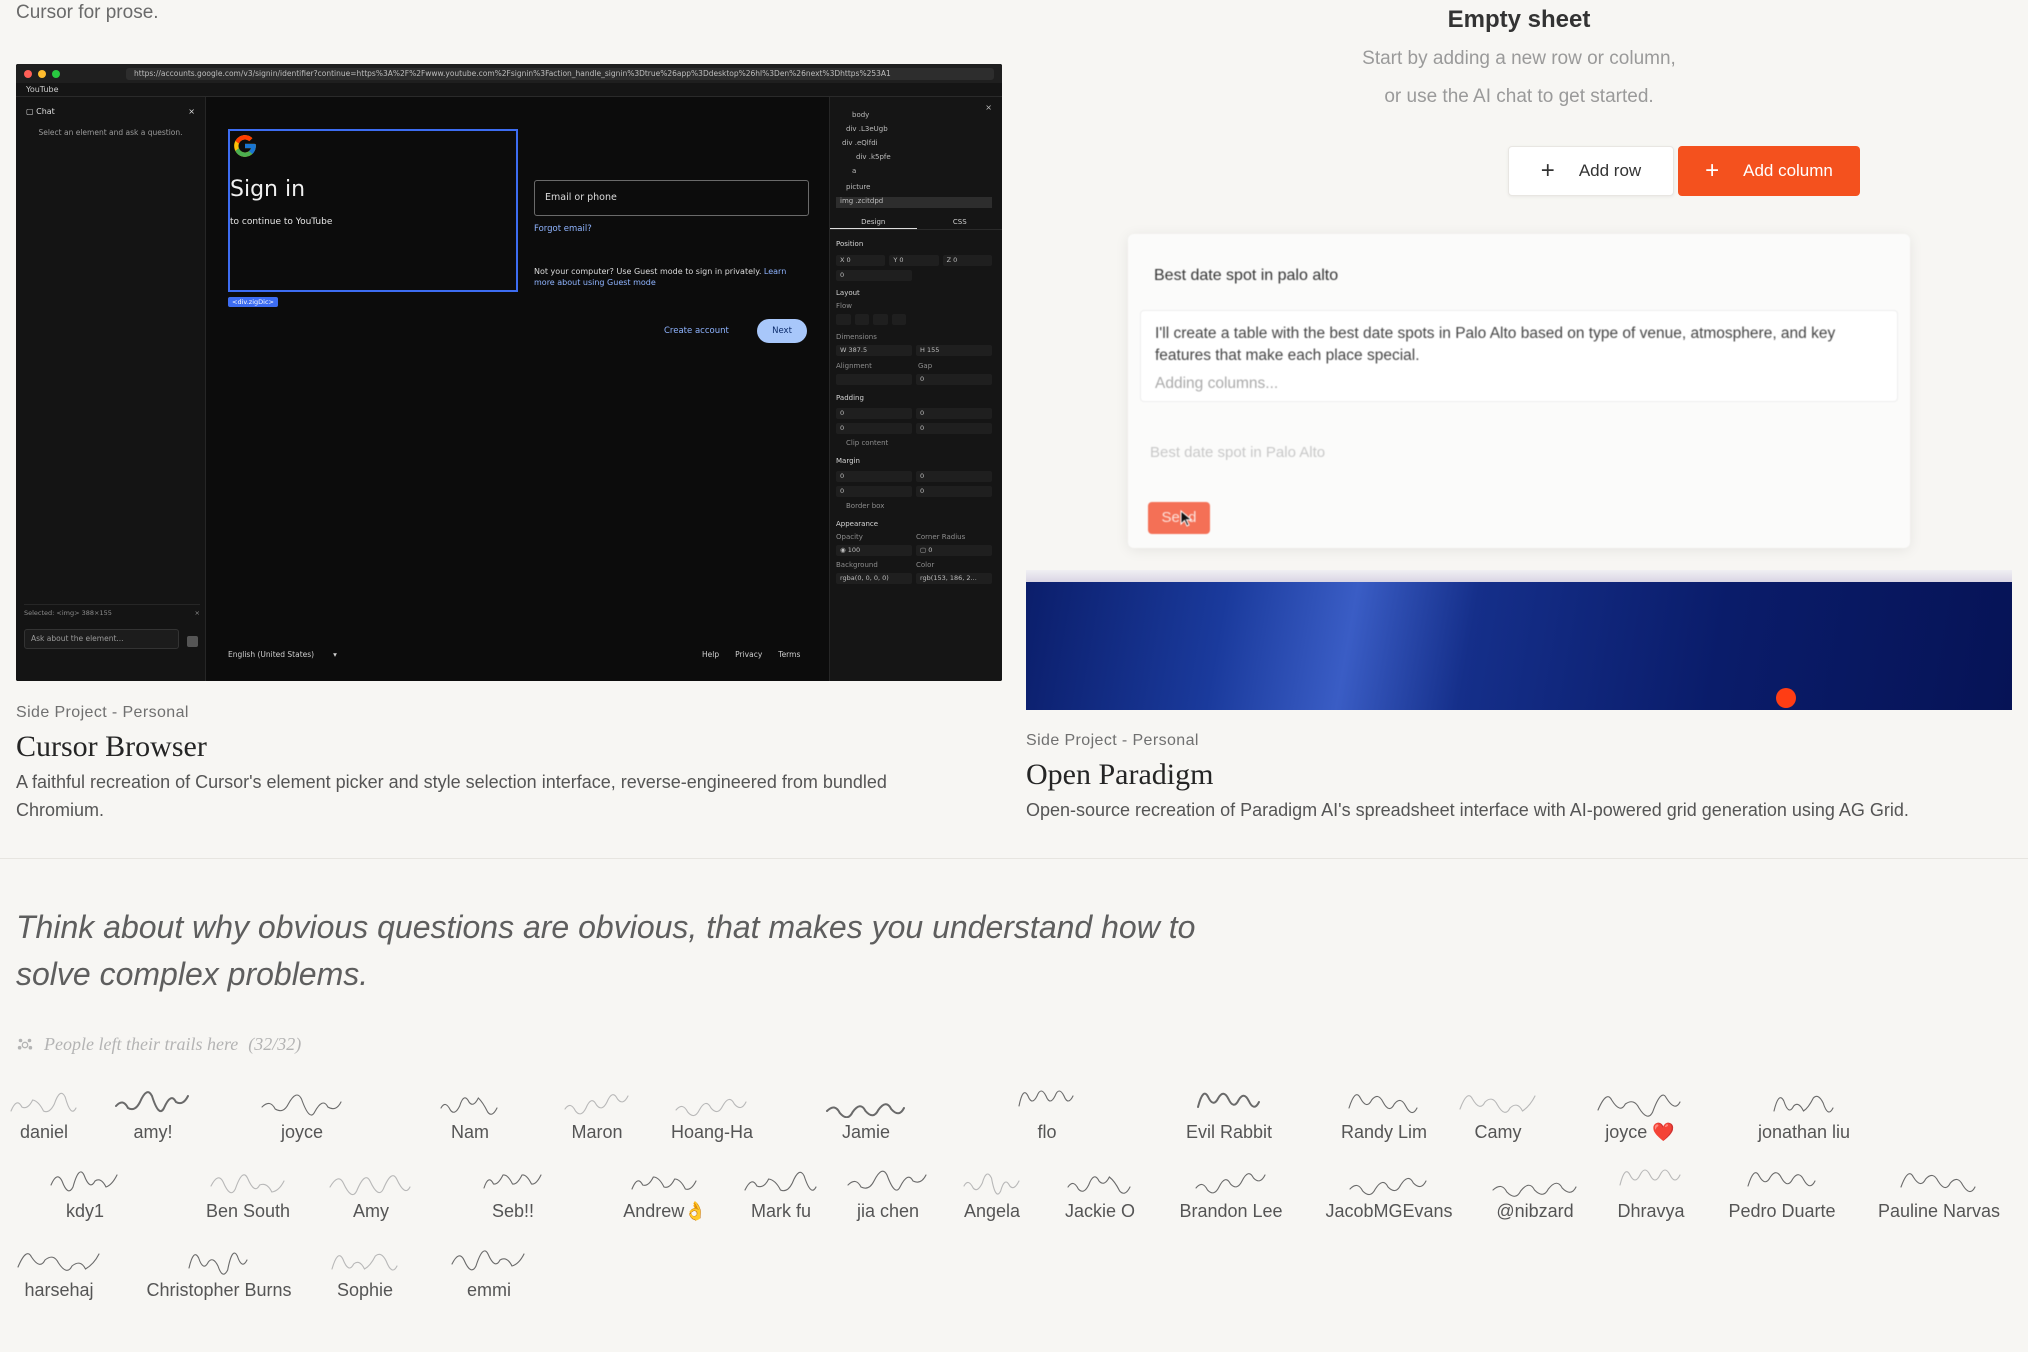 This screenshot has width=2028, height=1352. I want to click on signature: JacobMGEvans, so click(1389, 1194).